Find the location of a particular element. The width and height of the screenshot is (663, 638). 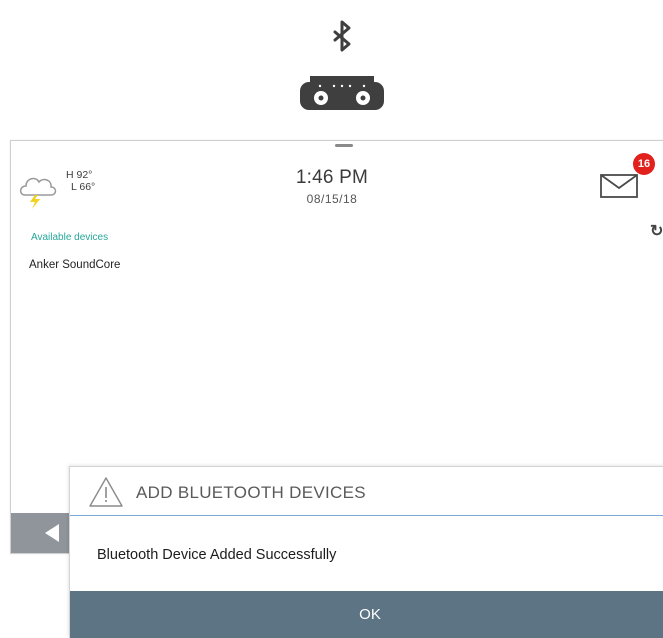

back-arrow-icon is located at coordinates (52, 533).